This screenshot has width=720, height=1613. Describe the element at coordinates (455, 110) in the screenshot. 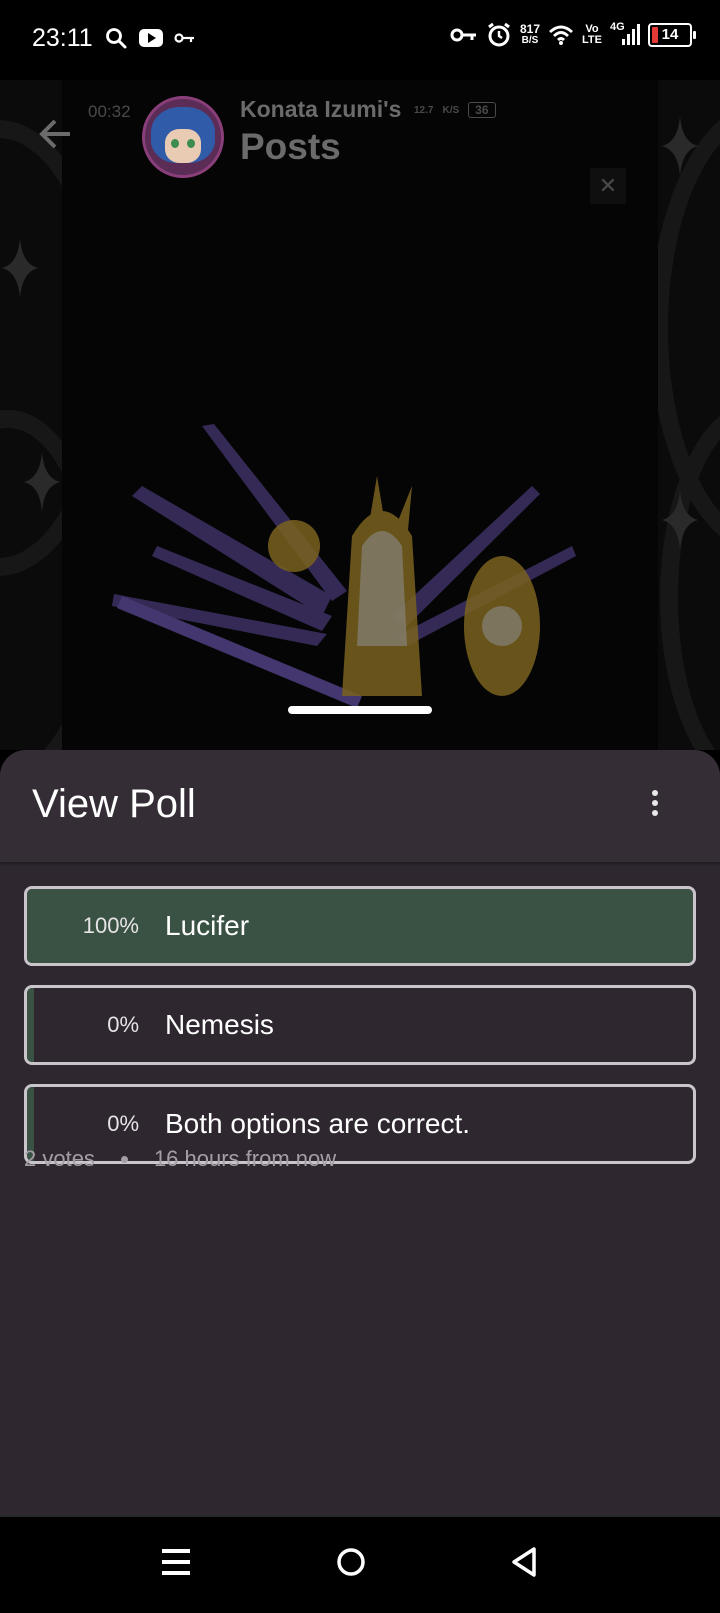

I see `ghost-status-icons: 12.7 K/S 36` at that location.